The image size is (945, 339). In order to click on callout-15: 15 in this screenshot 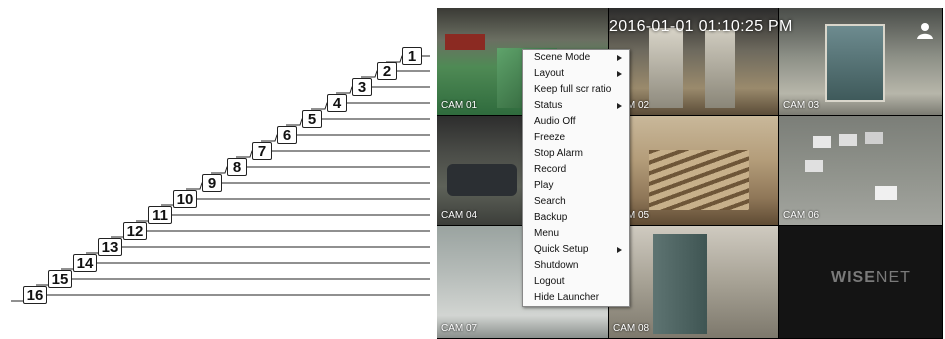, I will do `click(60, 279)`.